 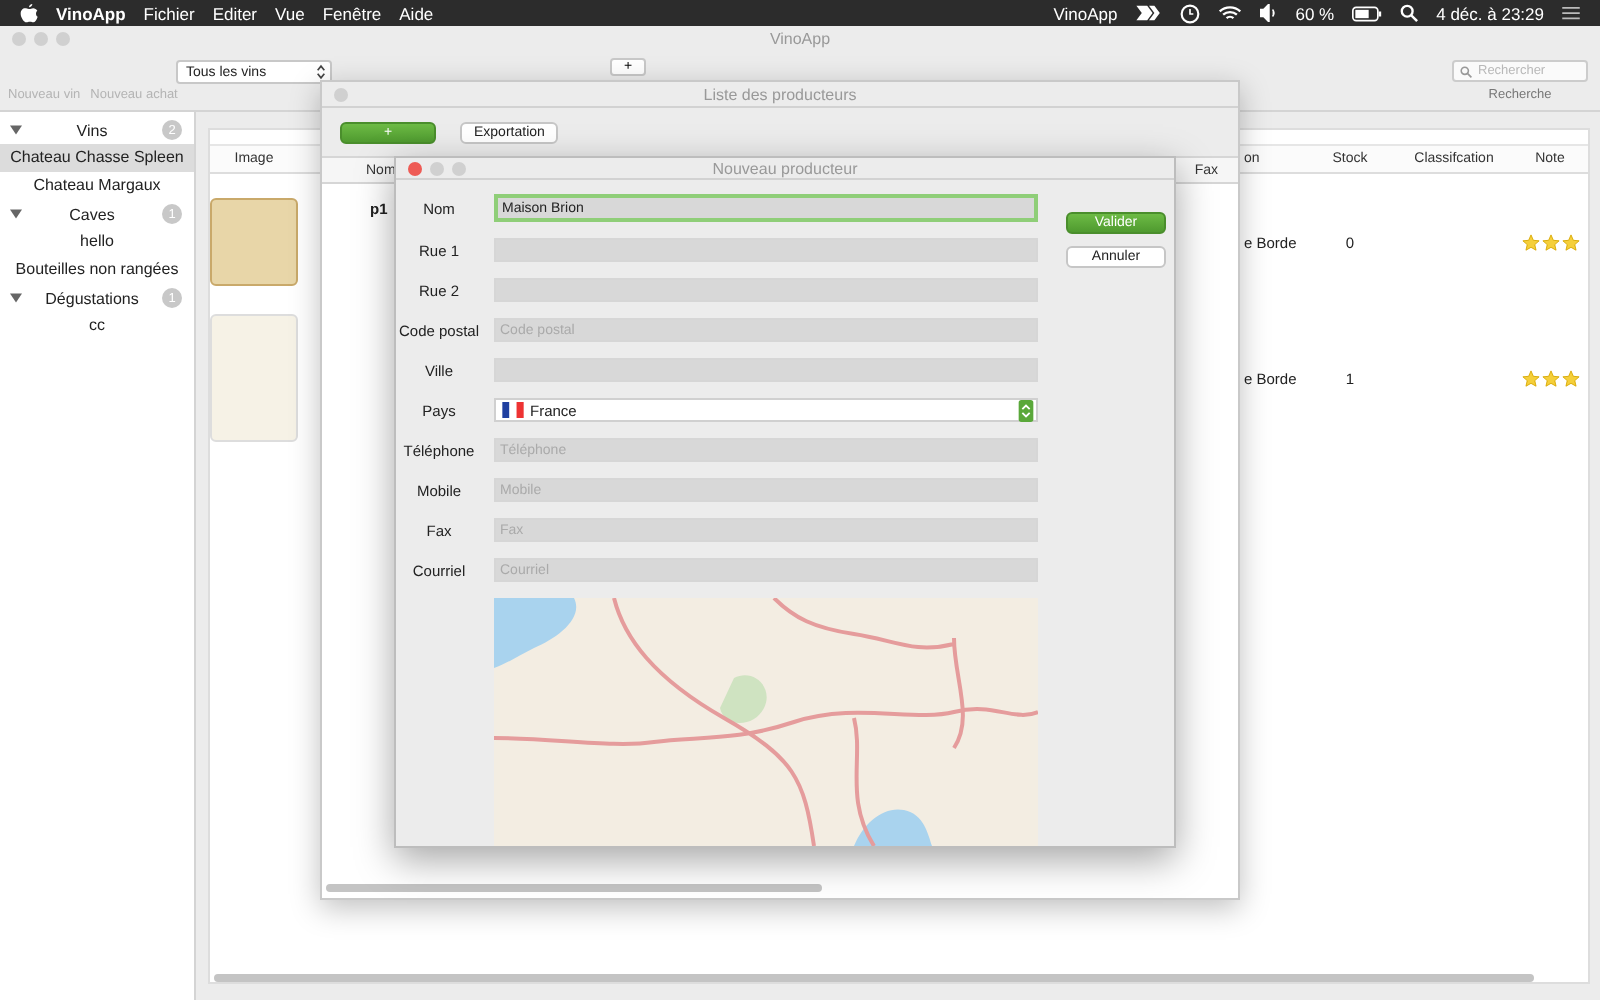 What do you see at coordinates (92, 130) in the screenshot?
I see `sidebar-group: Vins` at bounding box center [92, 130].